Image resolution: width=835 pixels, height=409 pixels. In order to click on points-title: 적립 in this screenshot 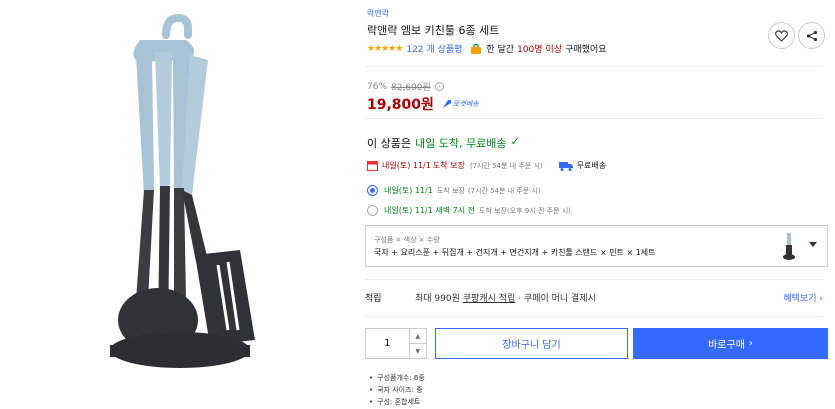, I will do `click(373, 299)`.